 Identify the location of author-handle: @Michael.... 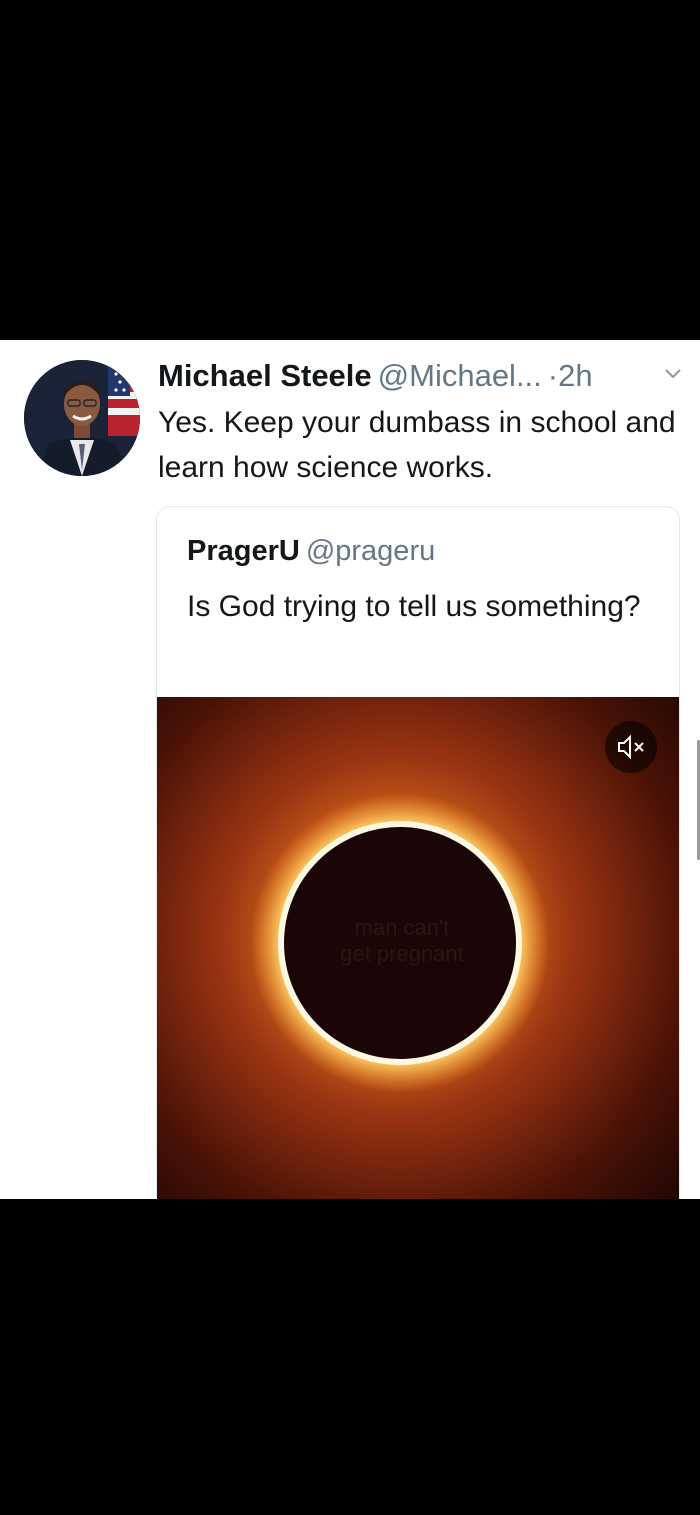
(460, 375).